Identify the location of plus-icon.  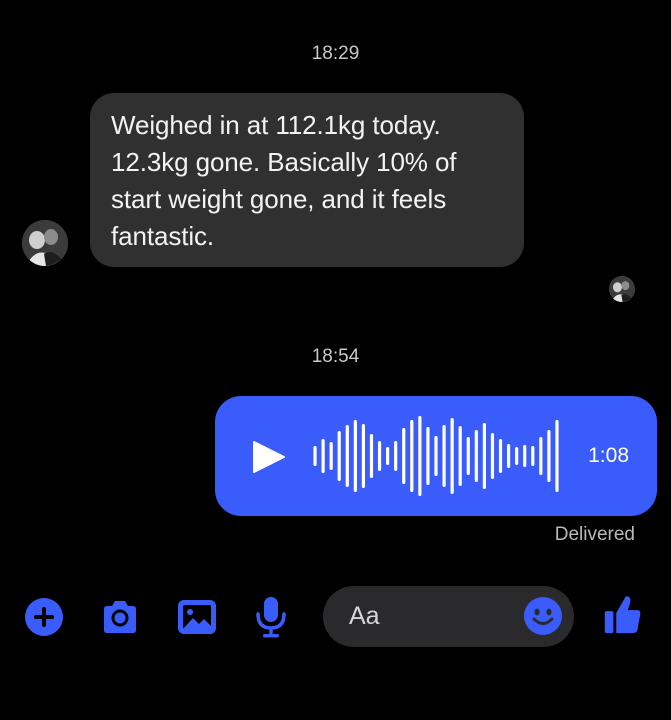
(44, 617).